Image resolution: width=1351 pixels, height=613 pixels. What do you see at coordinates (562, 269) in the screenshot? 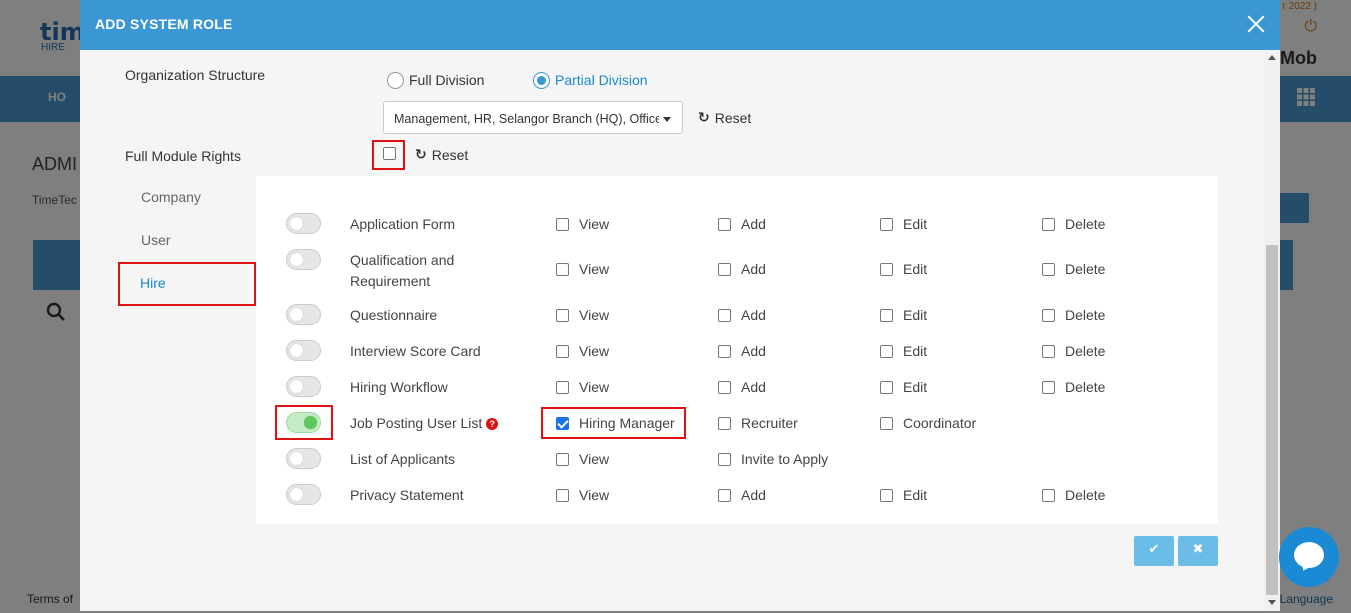
I see `cb-qualification-view` at bounding box center [562, 269].